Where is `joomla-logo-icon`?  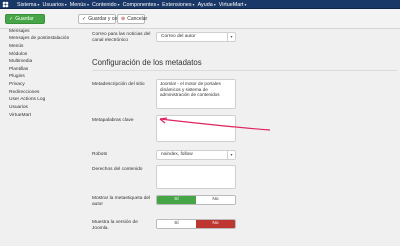 joomla-logo-icon is located at coordinates (5, 4).